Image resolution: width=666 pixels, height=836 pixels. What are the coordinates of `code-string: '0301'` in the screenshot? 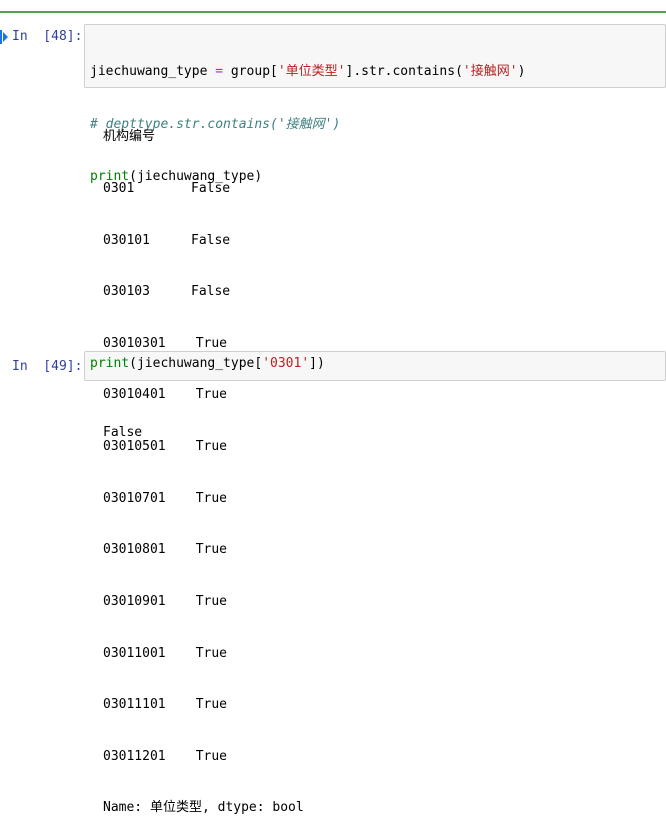 It's located at (286, 363).